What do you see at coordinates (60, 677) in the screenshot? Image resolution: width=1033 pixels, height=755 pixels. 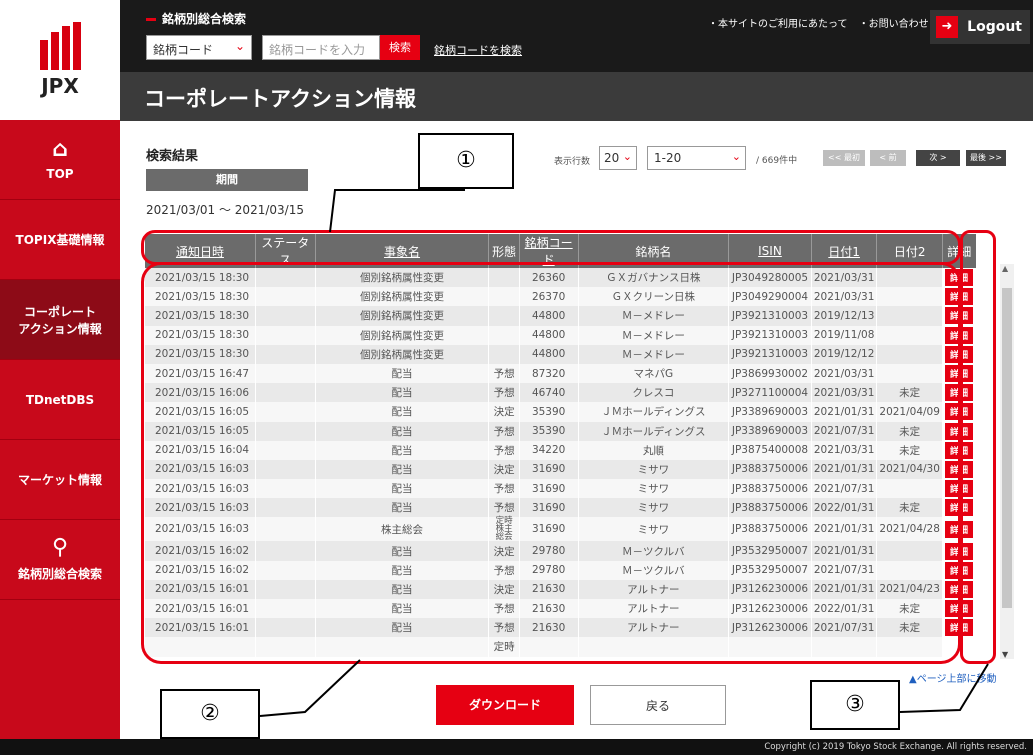 I see `sidebar-filler` at bounding box center [60, 677].